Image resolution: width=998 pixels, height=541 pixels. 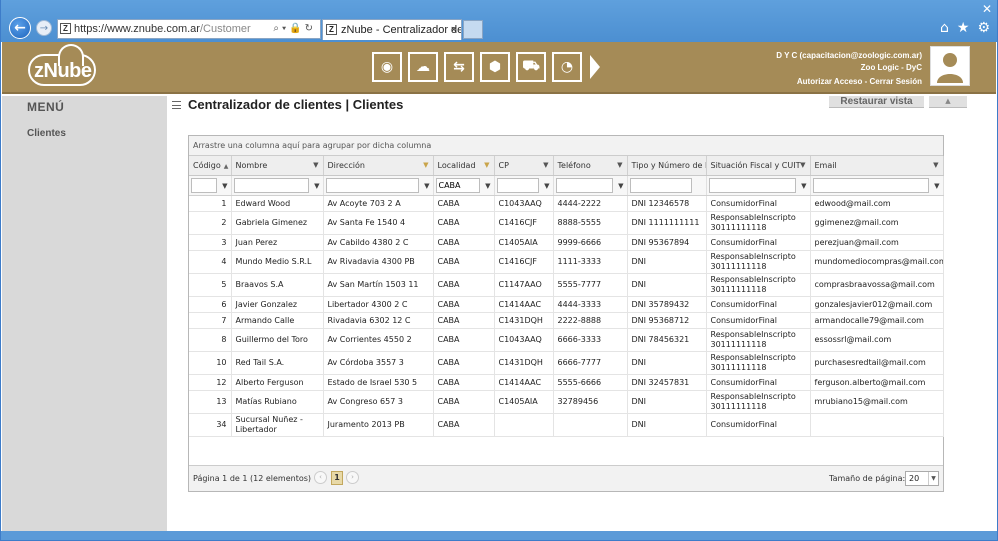 What do you see at coordinates (464, 166) in the screenshot?
I see `column-header-localidad: Localidad ▼` at bounding box center [464, 166].